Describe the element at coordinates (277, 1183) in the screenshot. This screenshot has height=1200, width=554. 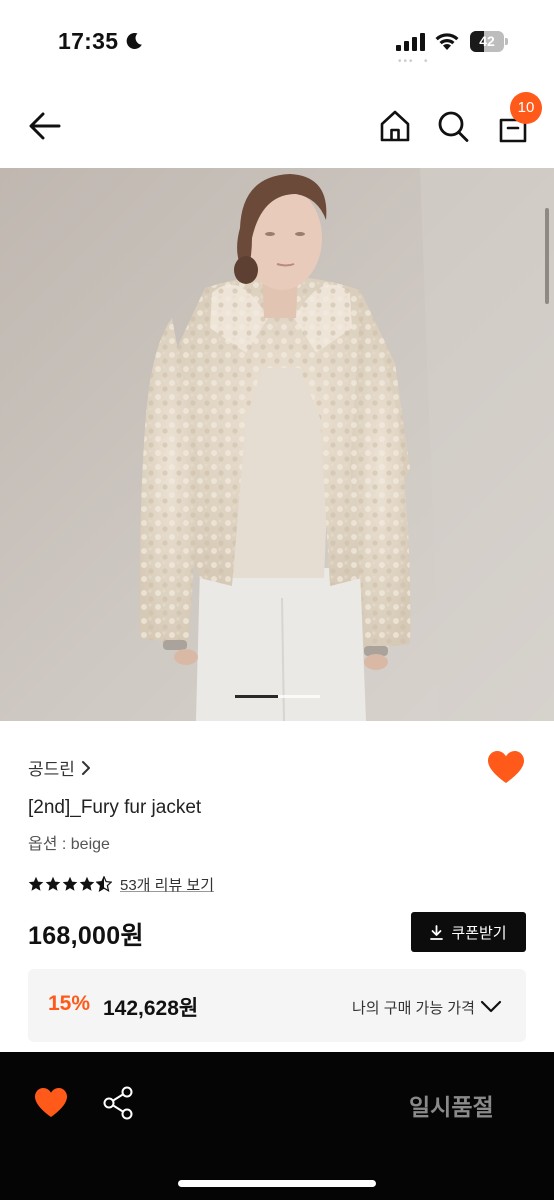
I see `home-indicator` at that location.